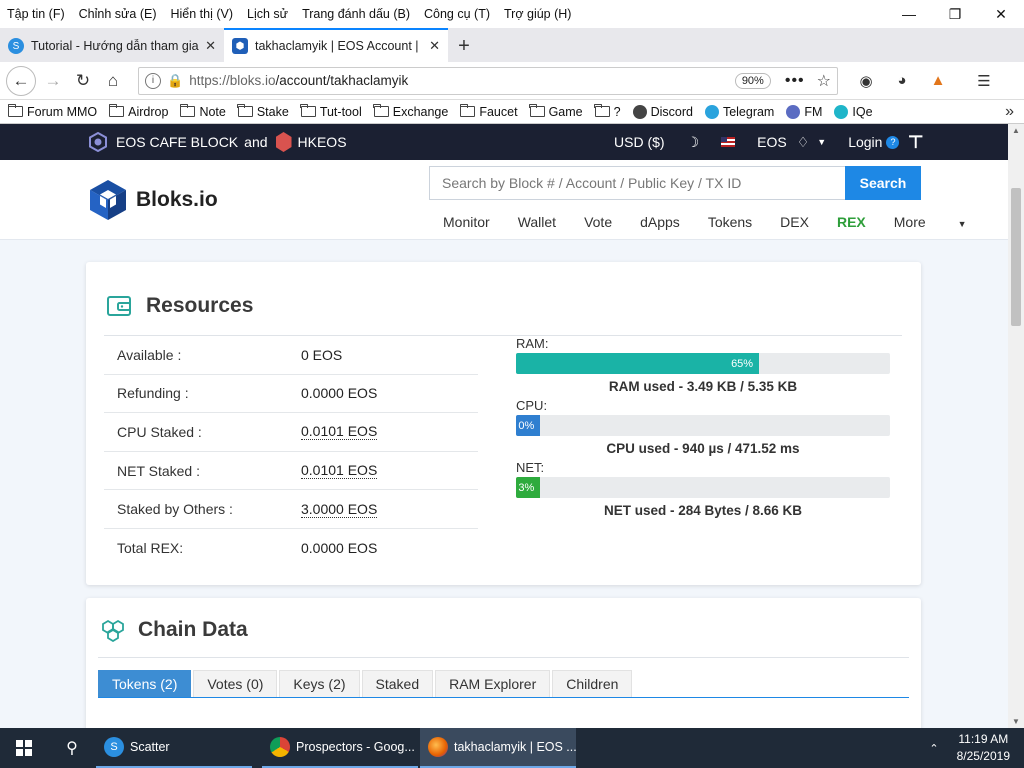 The height and width of the screenshot is (768, 1024). I want to click on extension-icon: ◕, so click(902, 81).